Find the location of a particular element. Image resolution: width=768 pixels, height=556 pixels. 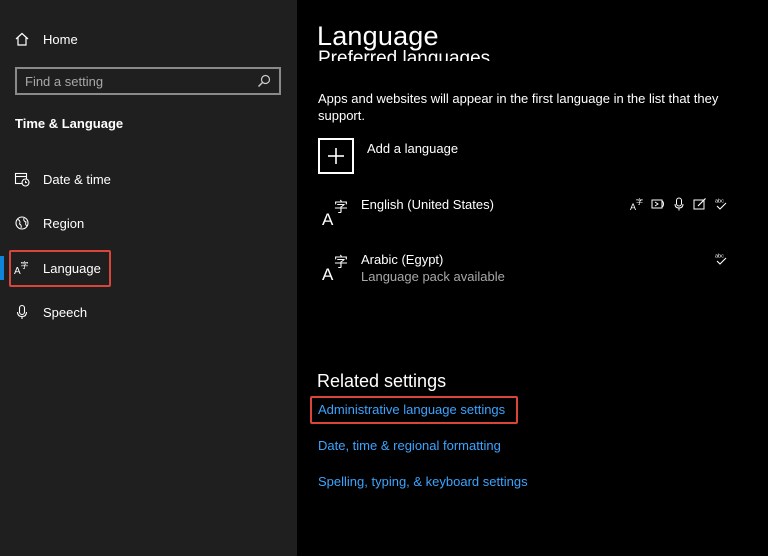

language-item-english: A字 English (United States) A字 abc is located at coordinates (523, 217).